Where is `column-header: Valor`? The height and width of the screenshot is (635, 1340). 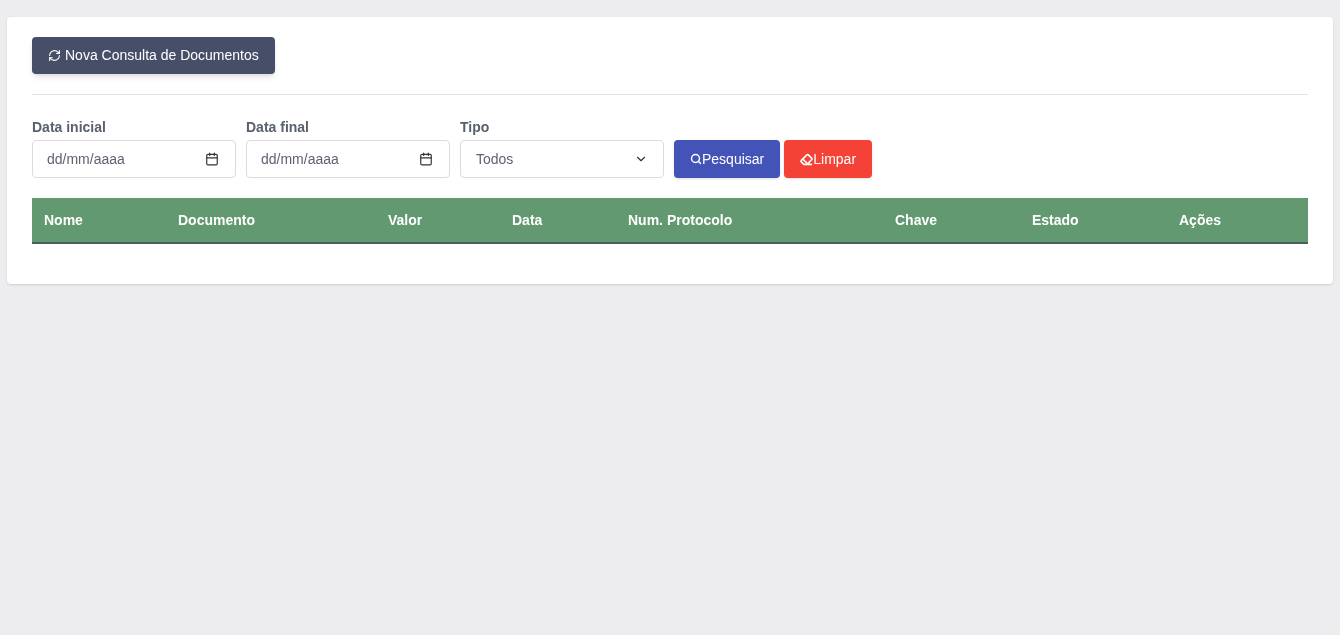
column-header: Valor is located at coordinates (405, 220).